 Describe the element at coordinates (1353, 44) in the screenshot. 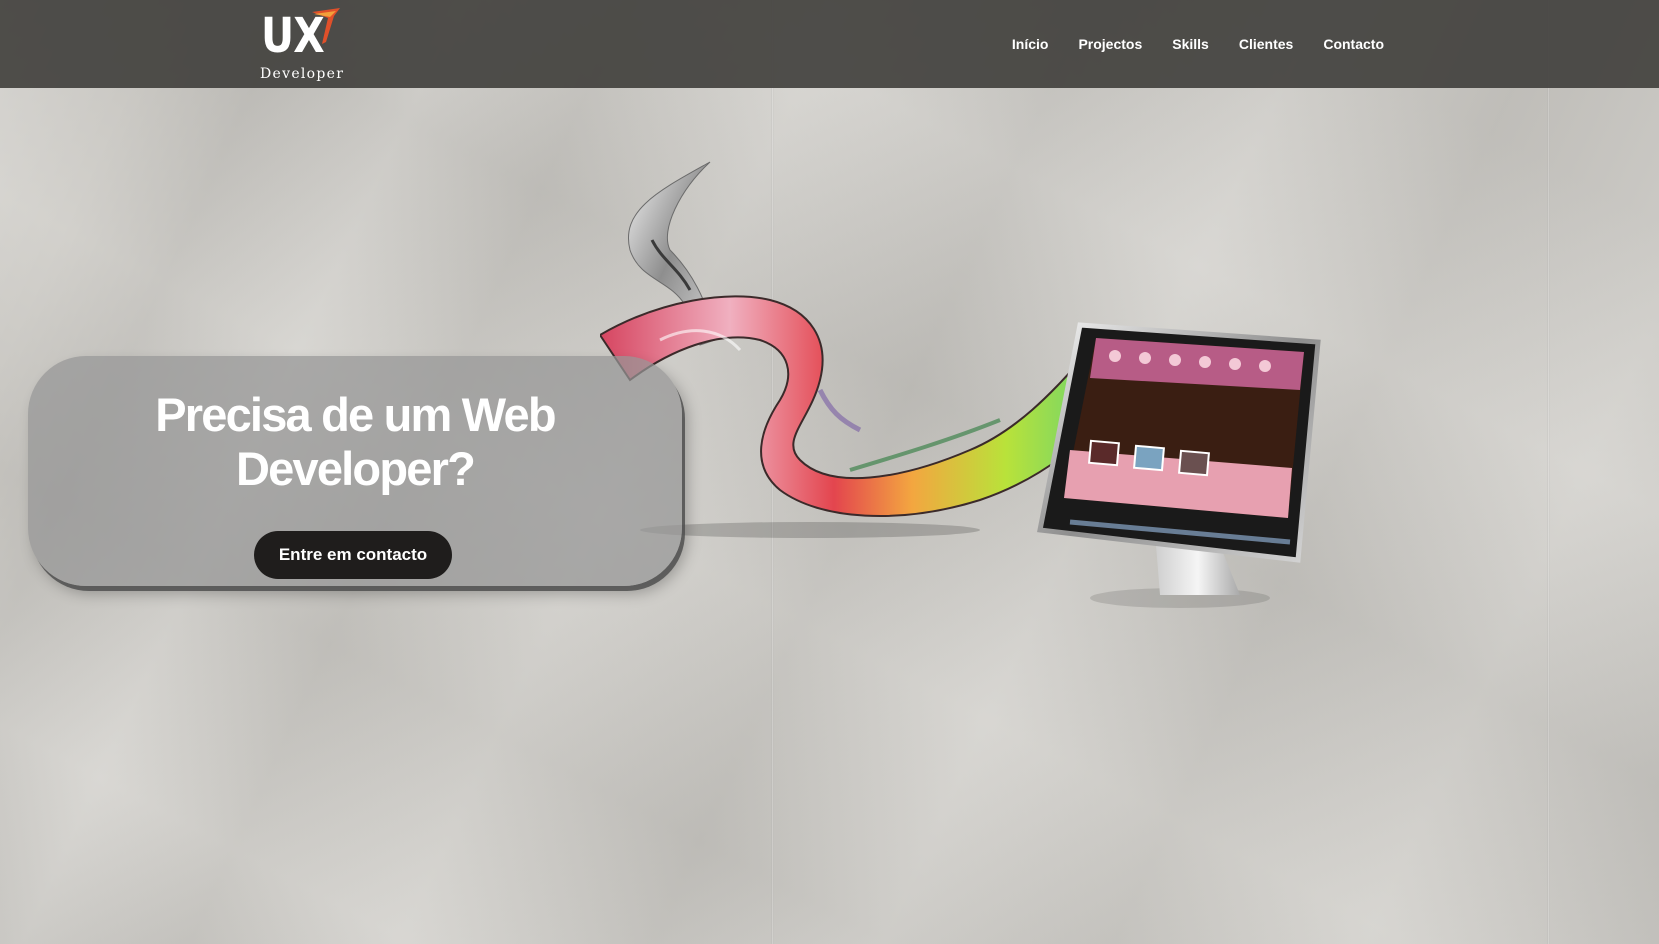

I see `nav-item-contacto: Contacto` at that location.